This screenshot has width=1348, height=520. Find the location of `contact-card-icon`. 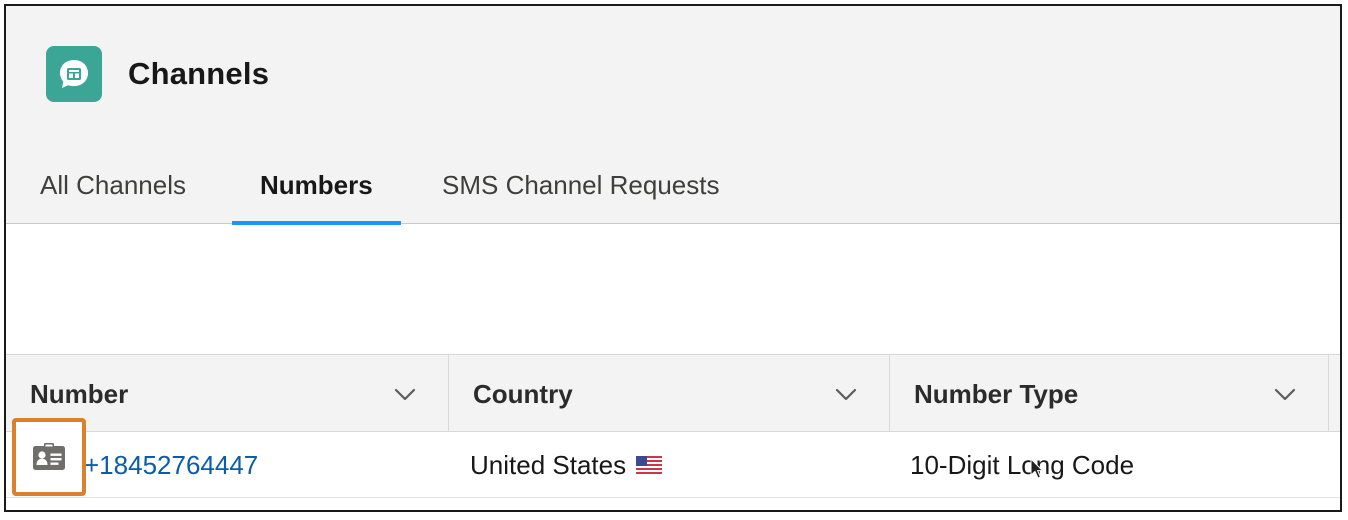

contact-card-icon is located at coordinates (49, 457).